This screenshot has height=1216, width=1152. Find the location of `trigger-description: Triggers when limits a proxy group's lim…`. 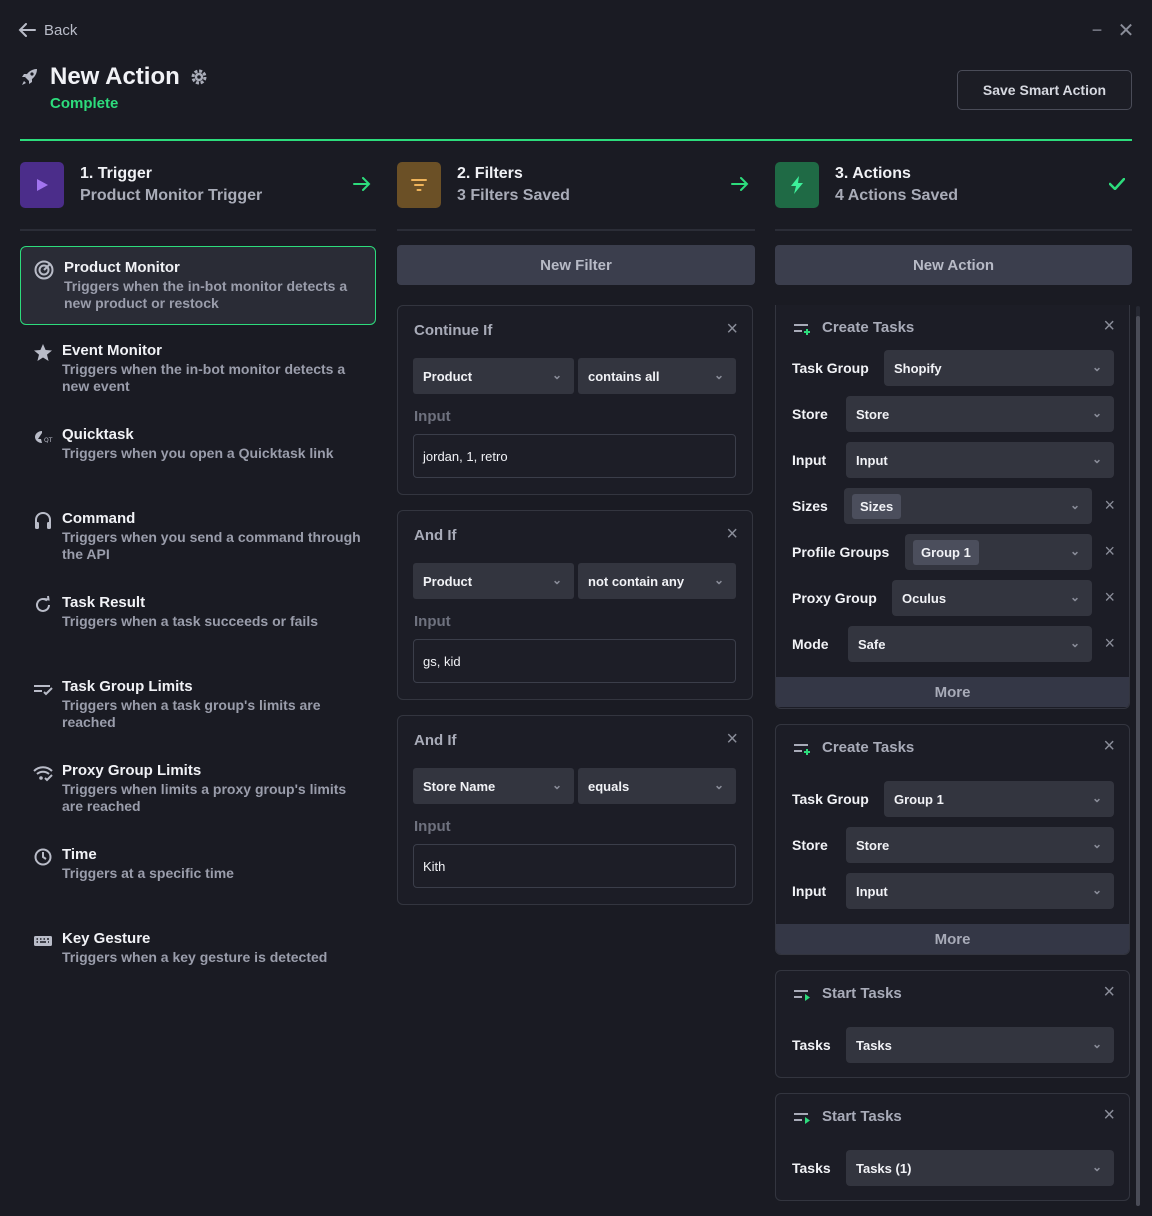

trigger-description: Triggers when limits a proxy group's lim… is located at coordinates (204, 797).